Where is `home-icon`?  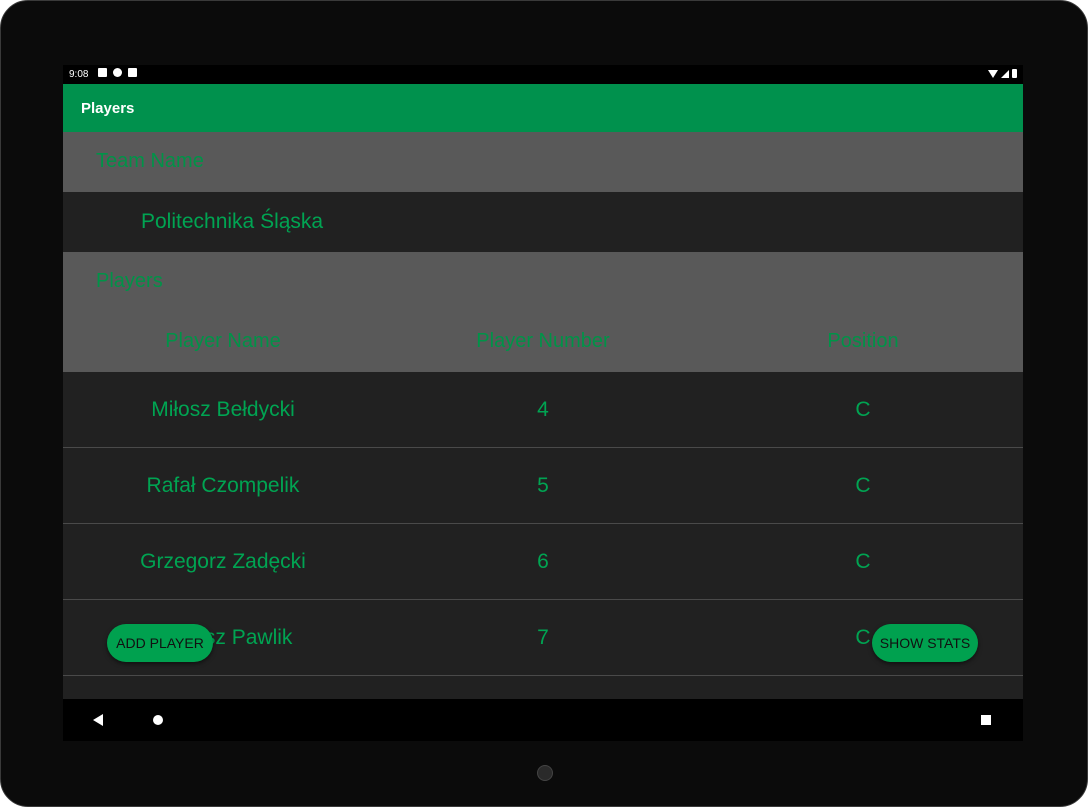
home-icon is located at coordinates (158, 720).